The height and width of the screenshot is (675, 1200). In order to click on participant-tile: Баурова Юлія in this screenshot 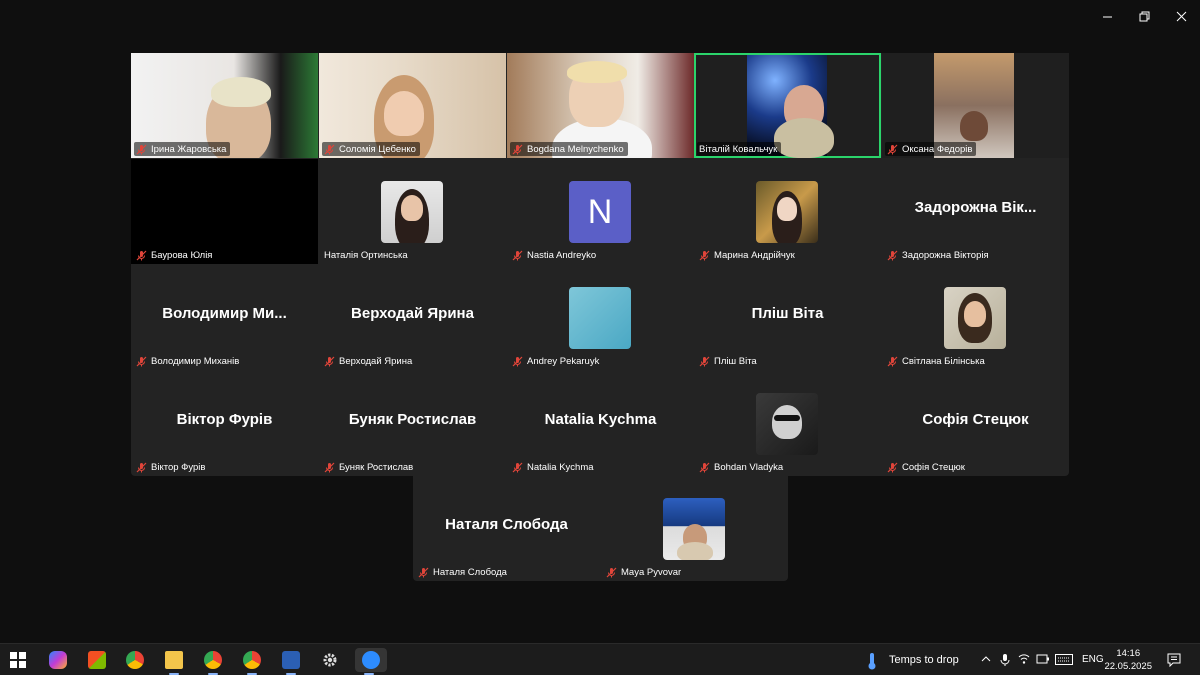, I will do `click(224, 211)`.